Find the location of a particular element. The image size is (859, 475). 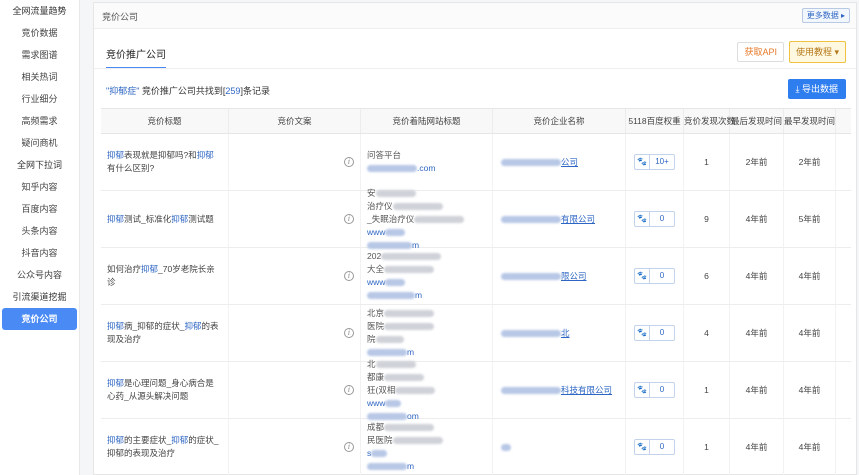

sidebar-item: 疑问商机 is located at coordinates (39, 143).